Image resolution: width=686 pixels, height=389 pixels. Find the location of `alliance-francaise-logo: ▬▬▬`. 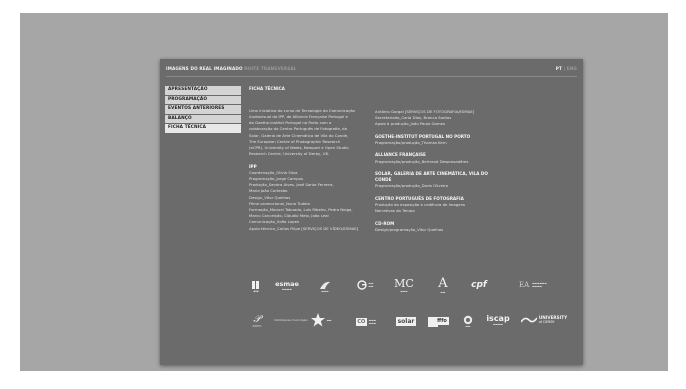

alliance-francaise-logo: ▬▬▬ is located at coordinates (325, 286).